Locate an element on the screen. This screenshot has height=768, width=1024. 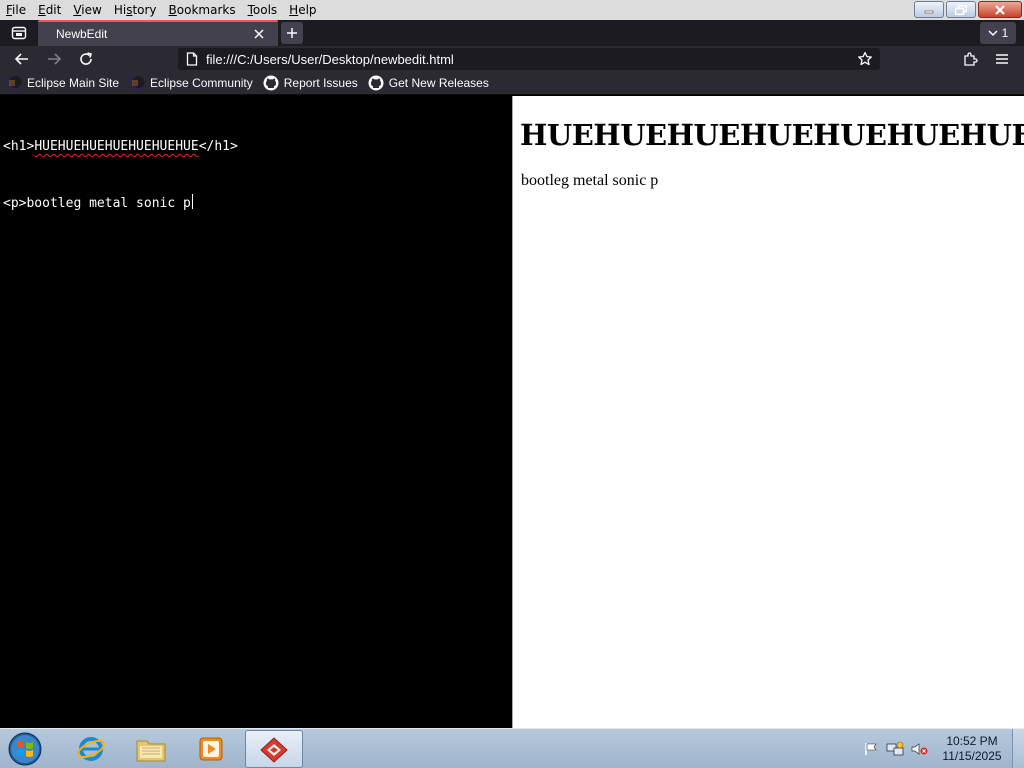
forward-button is located at coordinates (54, 59).